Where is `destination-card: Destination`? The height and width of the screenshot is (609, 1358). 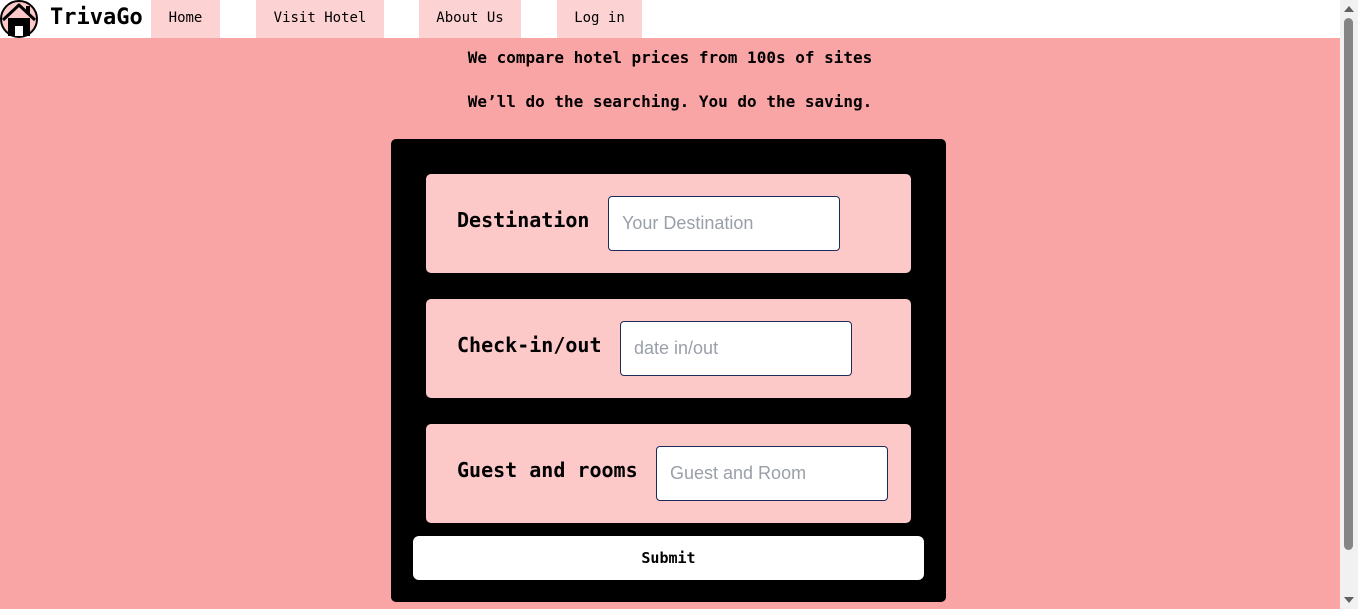
destination-card: Destination is located at coordinates (668, 223).